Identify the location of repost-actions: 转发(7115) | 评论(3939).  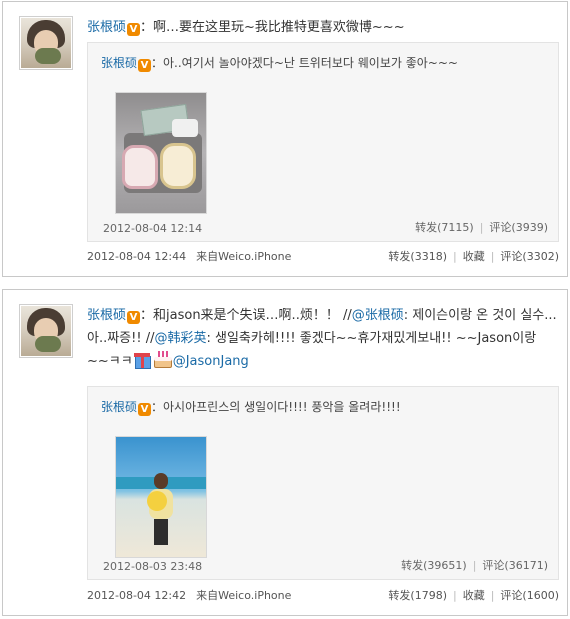
(481, 227).